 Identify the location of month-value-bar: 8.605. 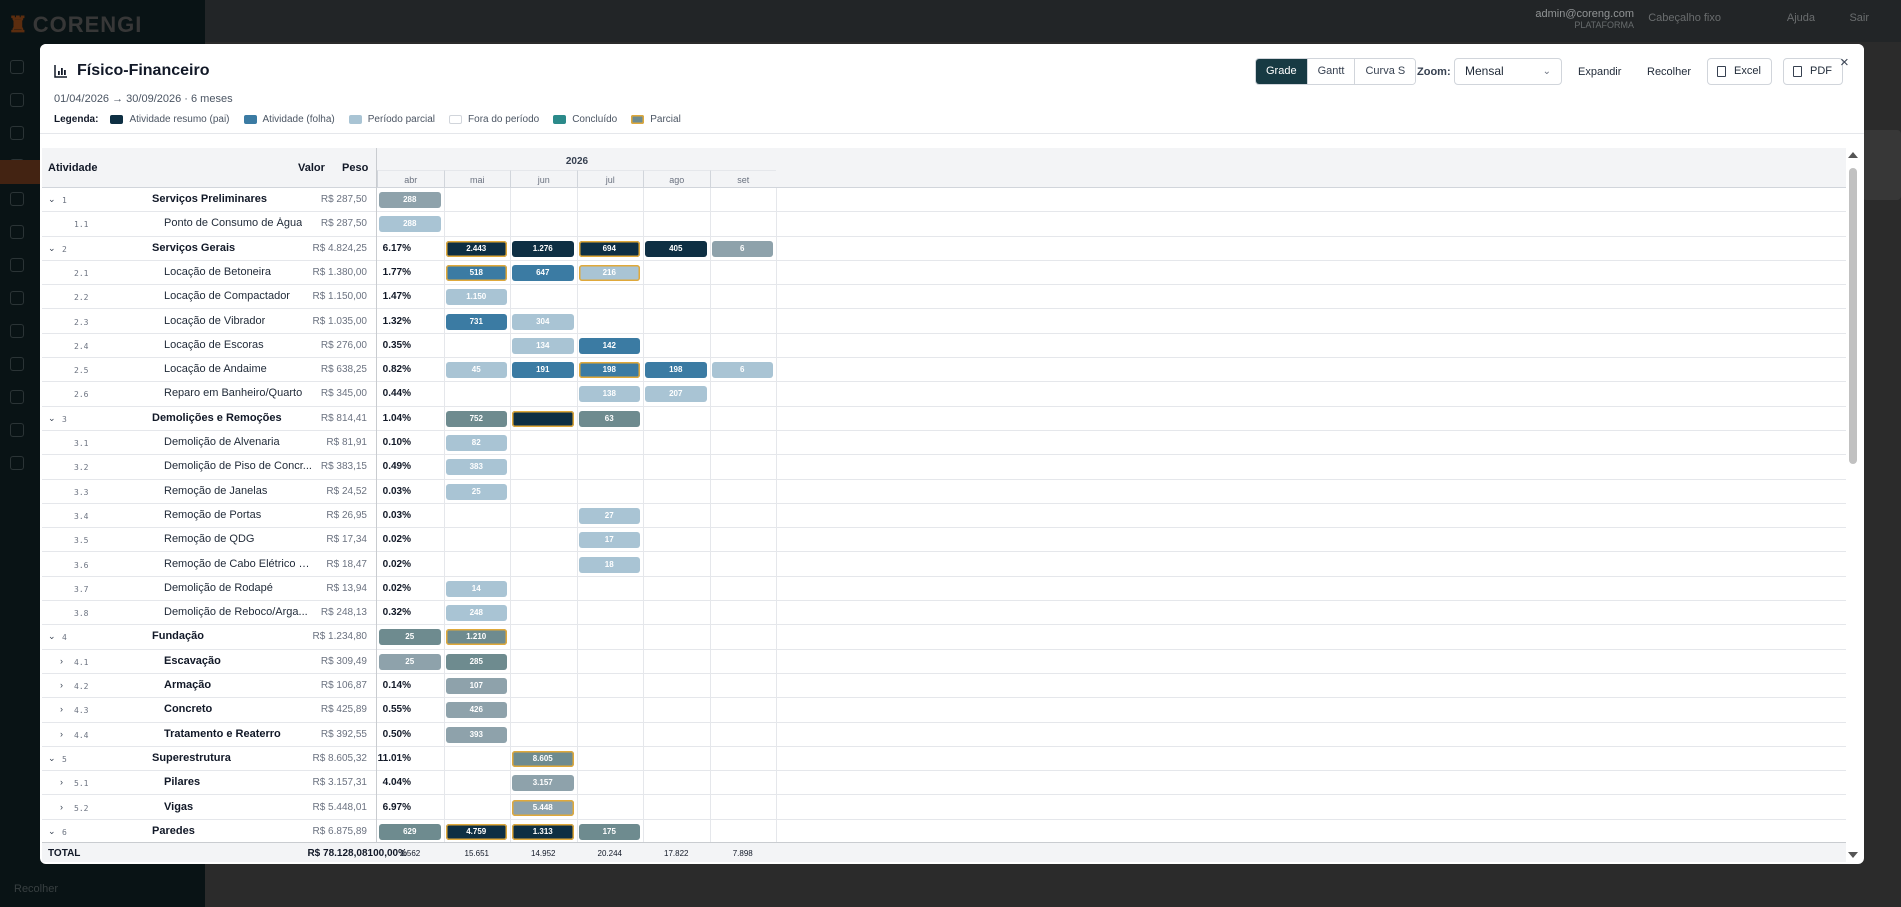
(543, 758).